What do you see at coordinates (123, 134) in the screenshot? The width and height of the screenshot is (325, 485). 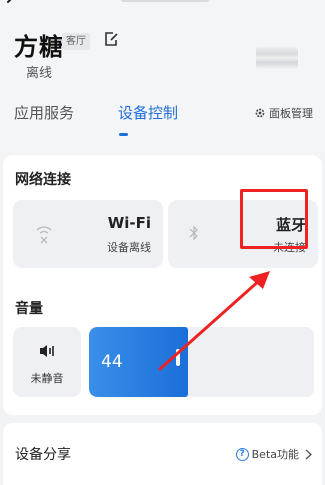 I see `active-tab-indicator` at bounding box center [123, 134].